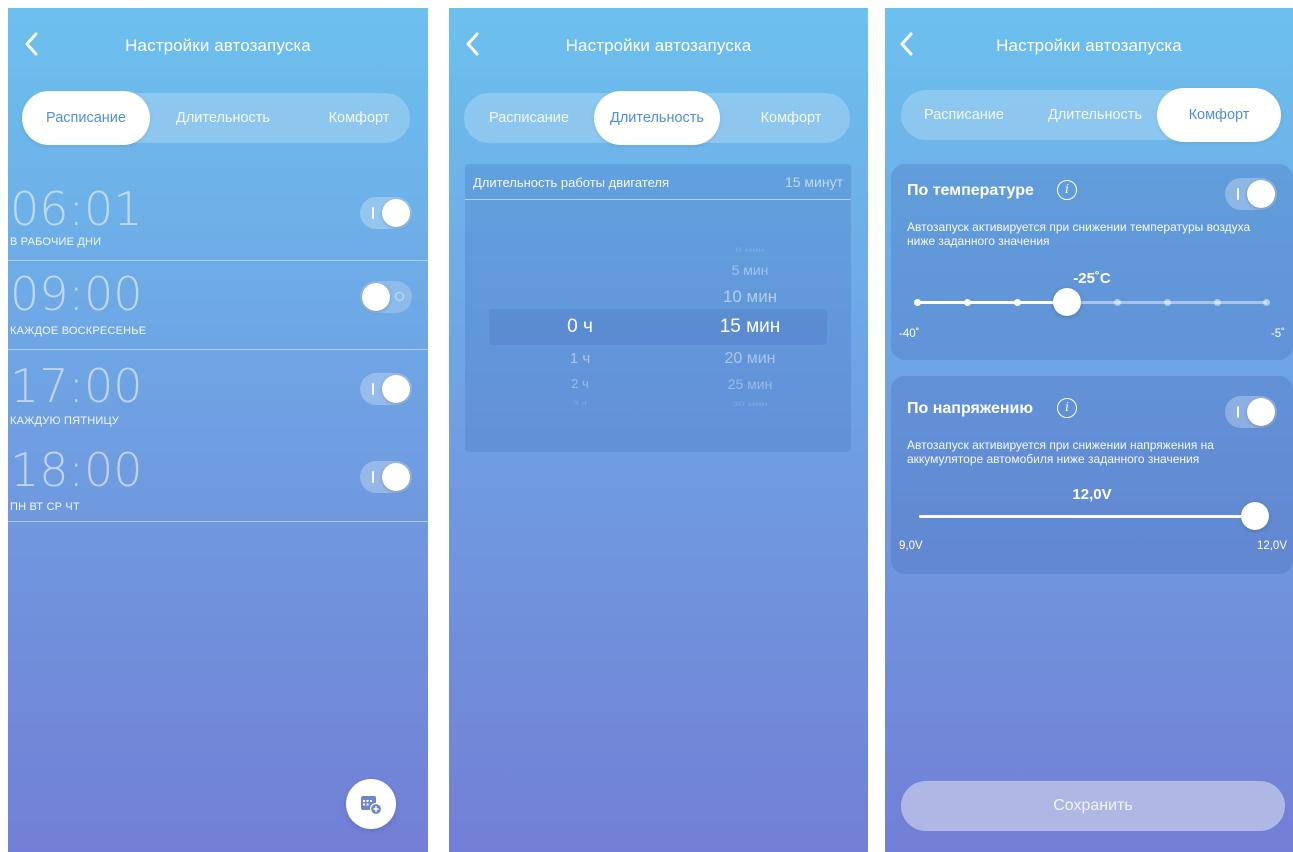 This screenshot has width=1293, height=852. I want to click on temperature-slider-thumb, so click(1067, 302).